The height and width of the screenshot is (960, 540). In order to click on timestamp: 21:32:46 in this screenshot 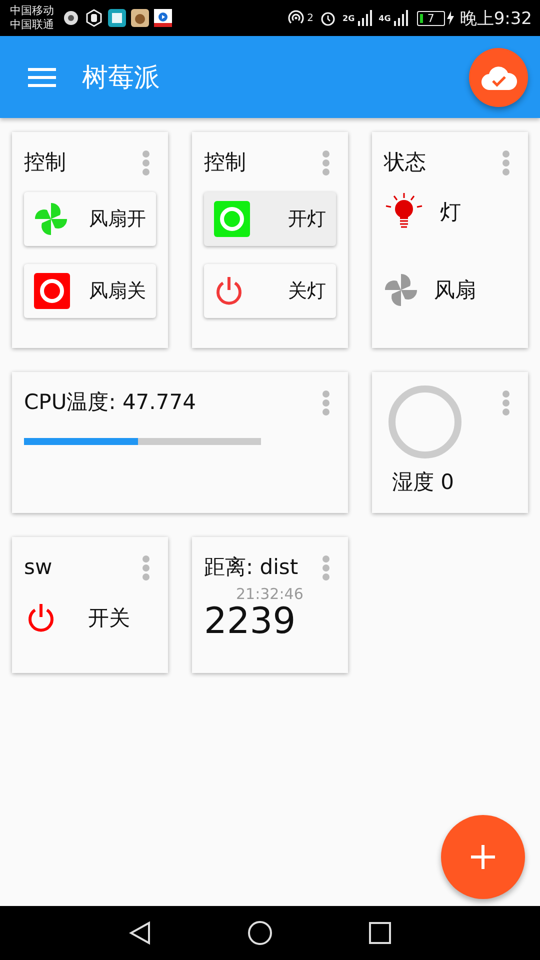, I will do `click(270, 594)`.